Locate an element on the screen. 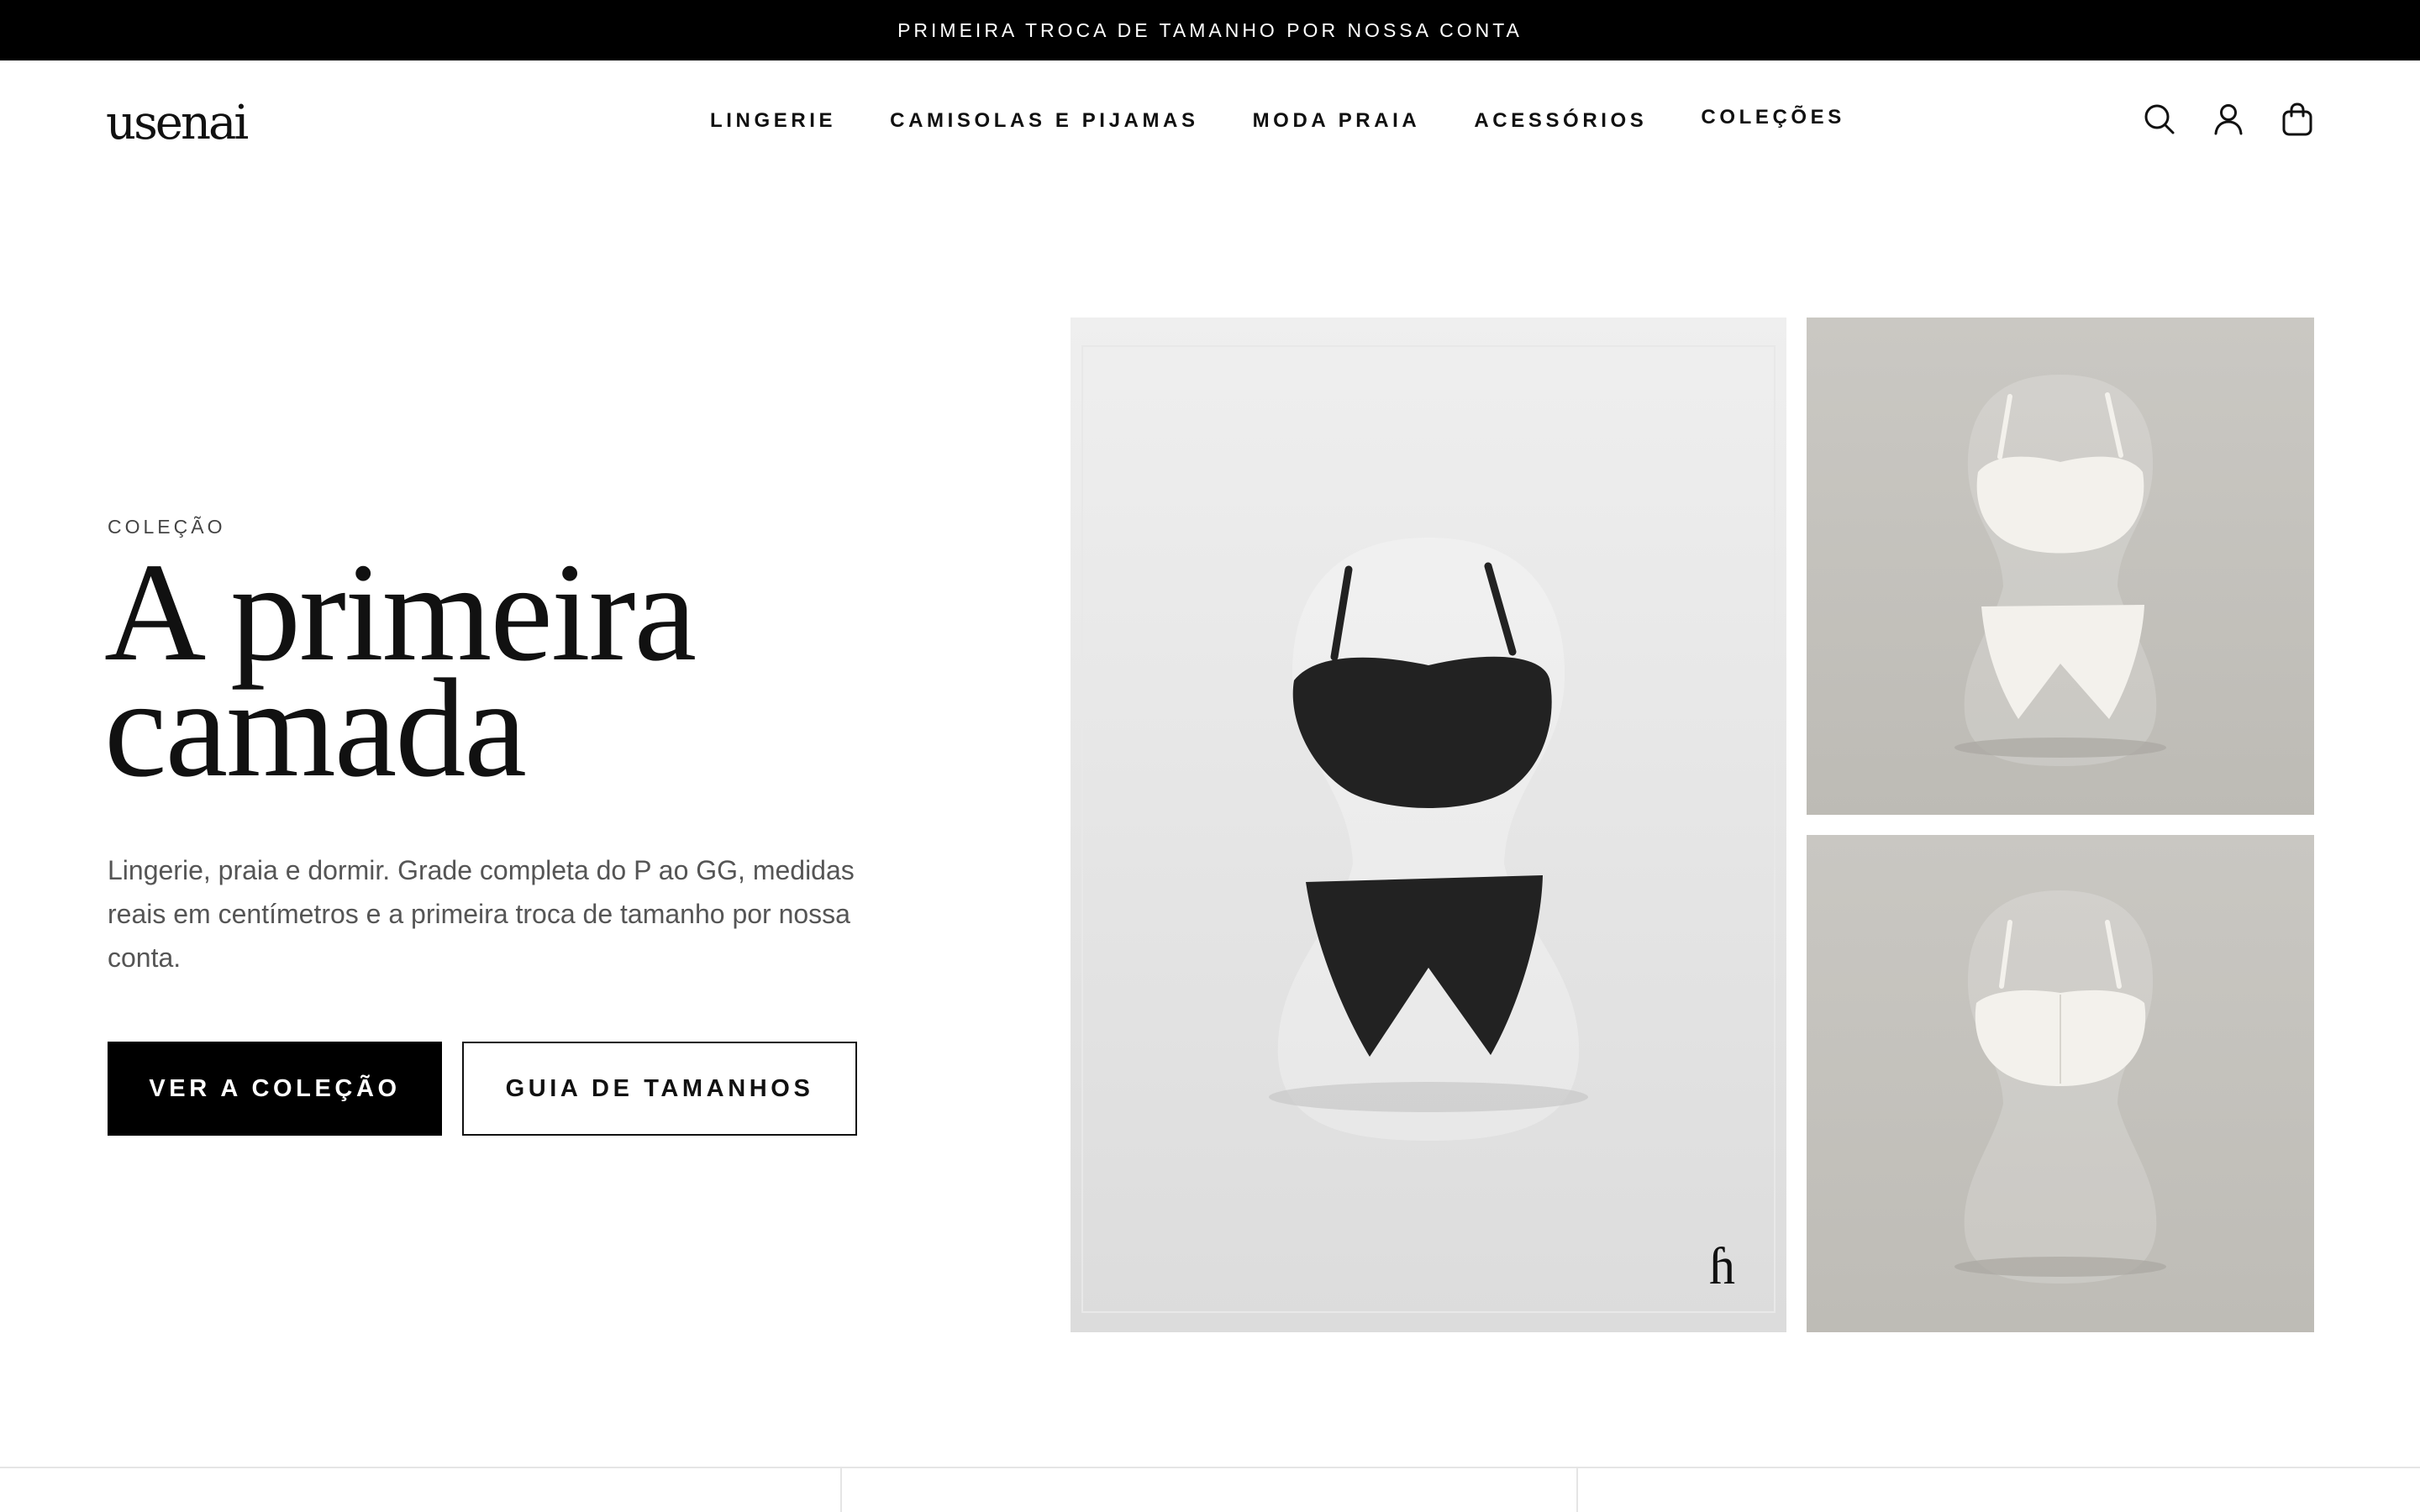 The height and width of the screenshot is (1512, 2420). nav-item-lingerie: LINGERIE is located at coordinates (773, 121).